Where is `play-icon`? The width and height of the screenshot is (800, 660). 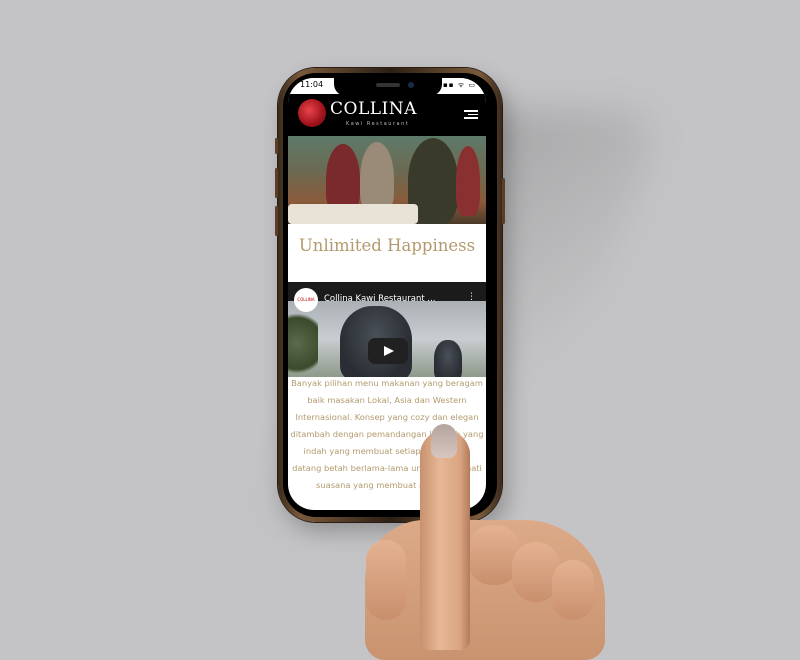
play-icon is located at coordinates (388, 351).